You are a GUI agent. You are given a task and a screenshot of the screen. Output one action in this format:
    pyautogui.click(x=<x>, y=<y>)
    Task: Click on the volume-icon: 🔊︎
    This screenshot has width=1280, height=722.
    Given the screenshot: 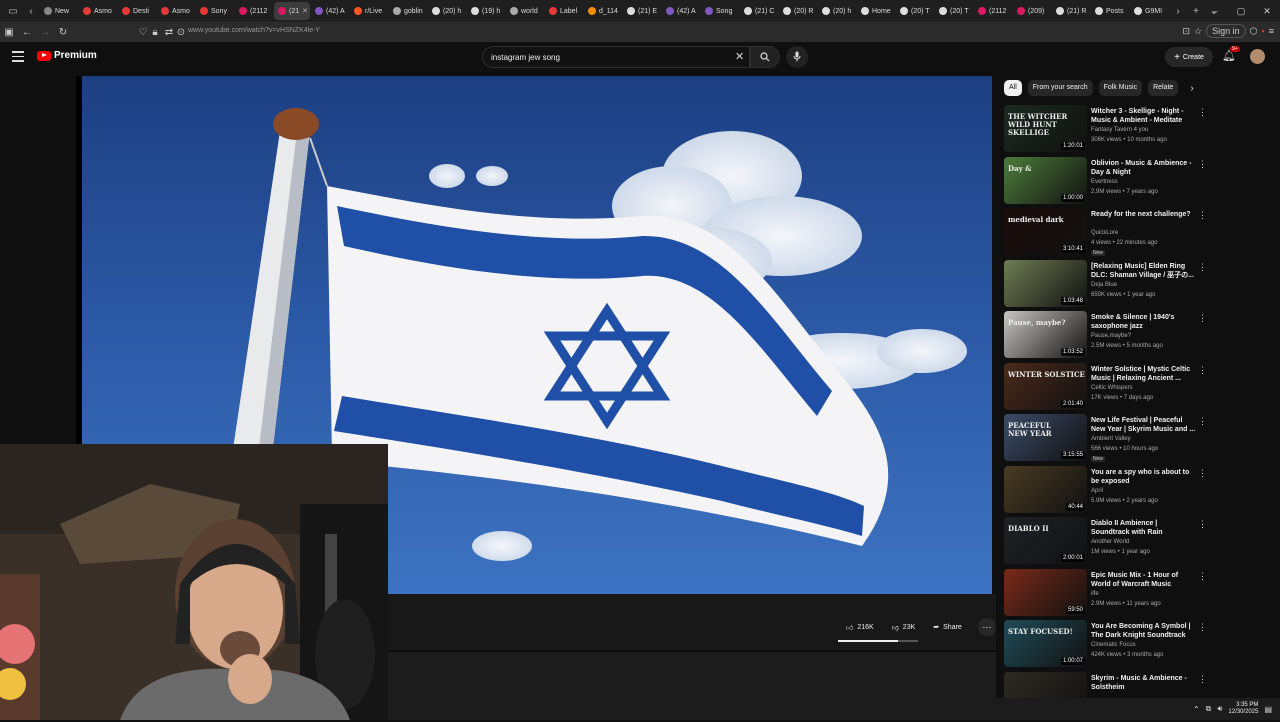 What is the action you would take?
    pyautogui.click(x=1219, y=709)
    